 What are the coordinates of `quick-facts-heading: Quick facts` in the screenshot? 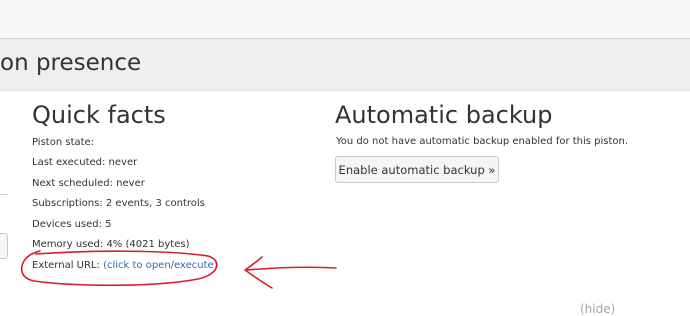 It's located at (99, 115).